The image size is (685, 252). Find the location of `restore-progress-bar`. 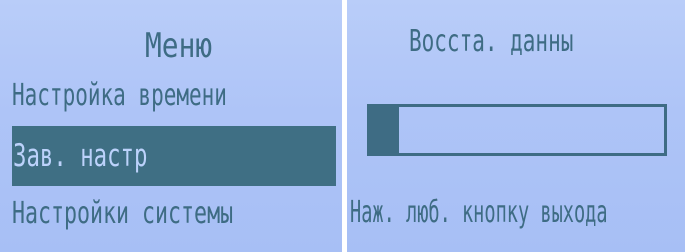

restore-progress-bar is located at coordinates (517, 130).